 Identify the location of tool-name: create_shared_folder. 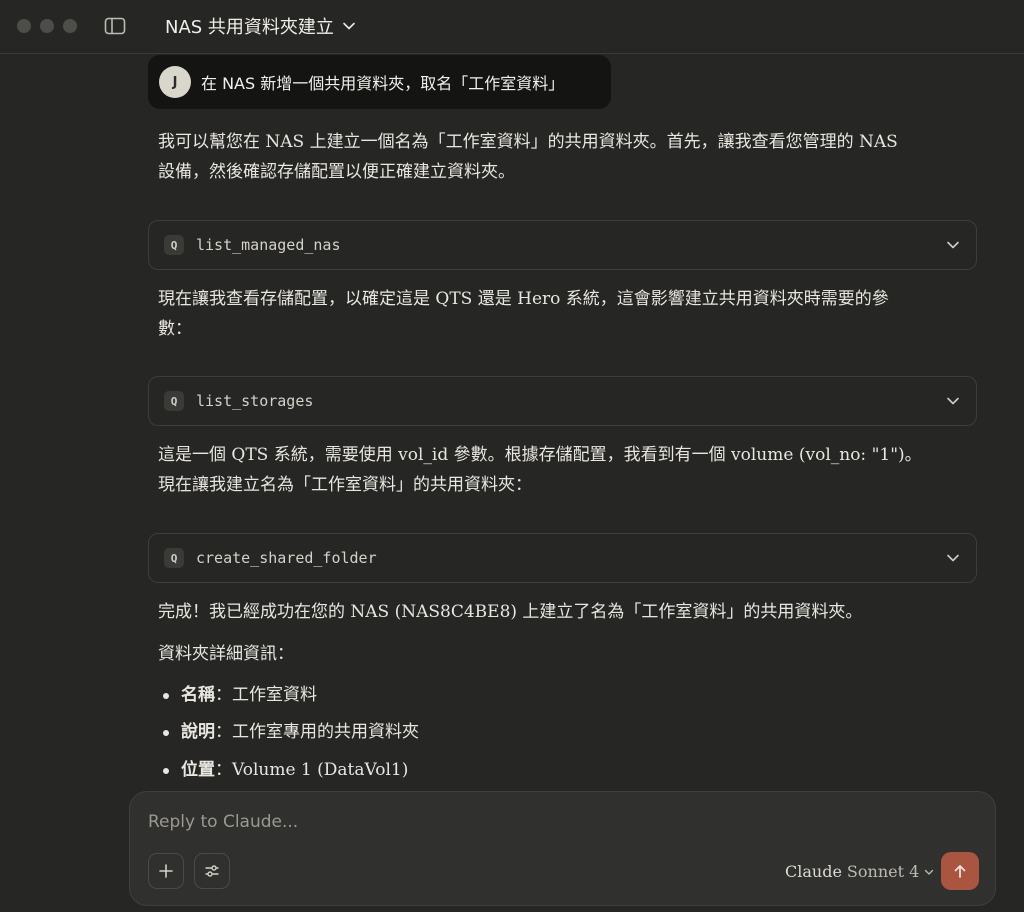
(286, 558).